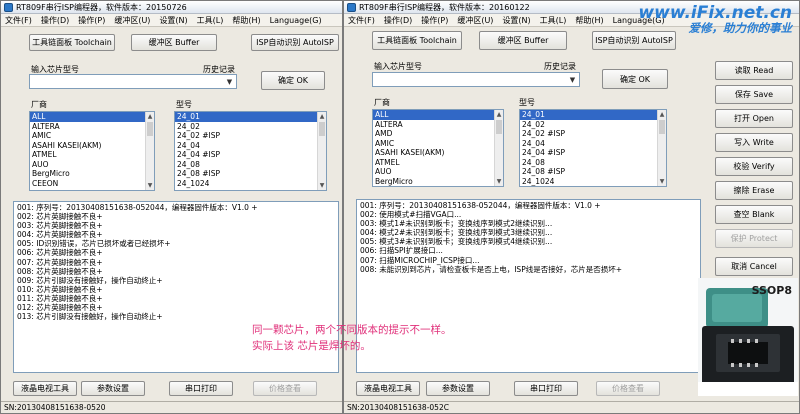 Image resolution: width=800 pixels, height=414 pixels. I want to click on app-icon, so click(351, 7).